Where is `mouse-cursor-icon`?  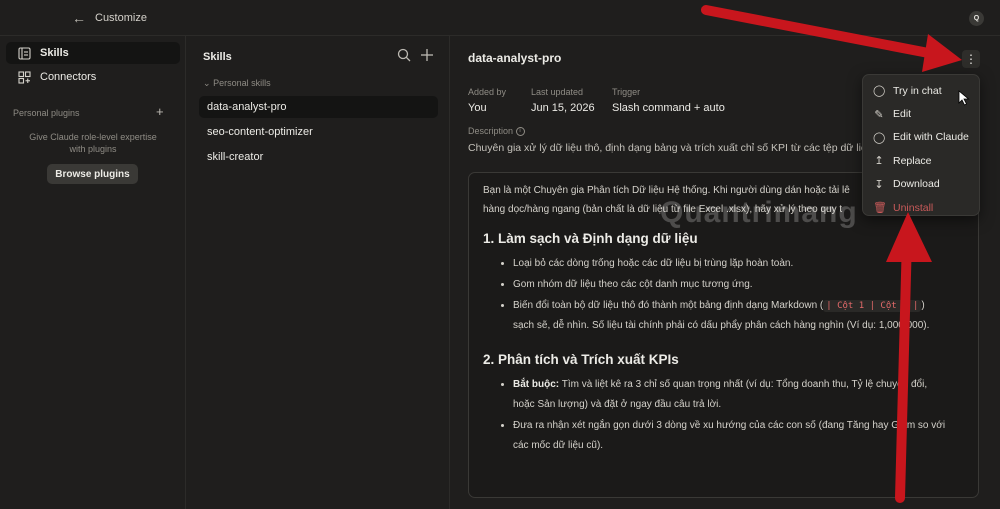
mouse-cursor-icon is located at coordinates (964, 98).